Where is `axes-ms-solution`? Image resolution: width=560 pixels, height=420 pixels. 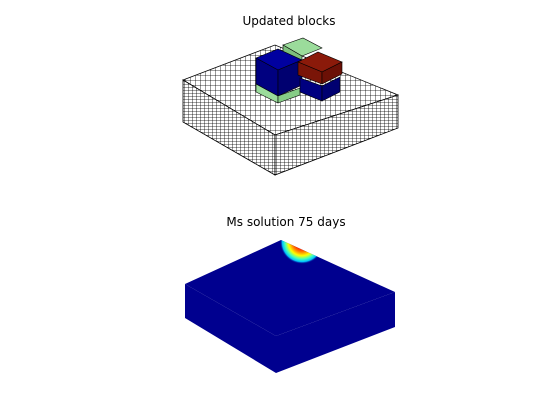
axes-ms-solution is located at coordinates (290, 299).